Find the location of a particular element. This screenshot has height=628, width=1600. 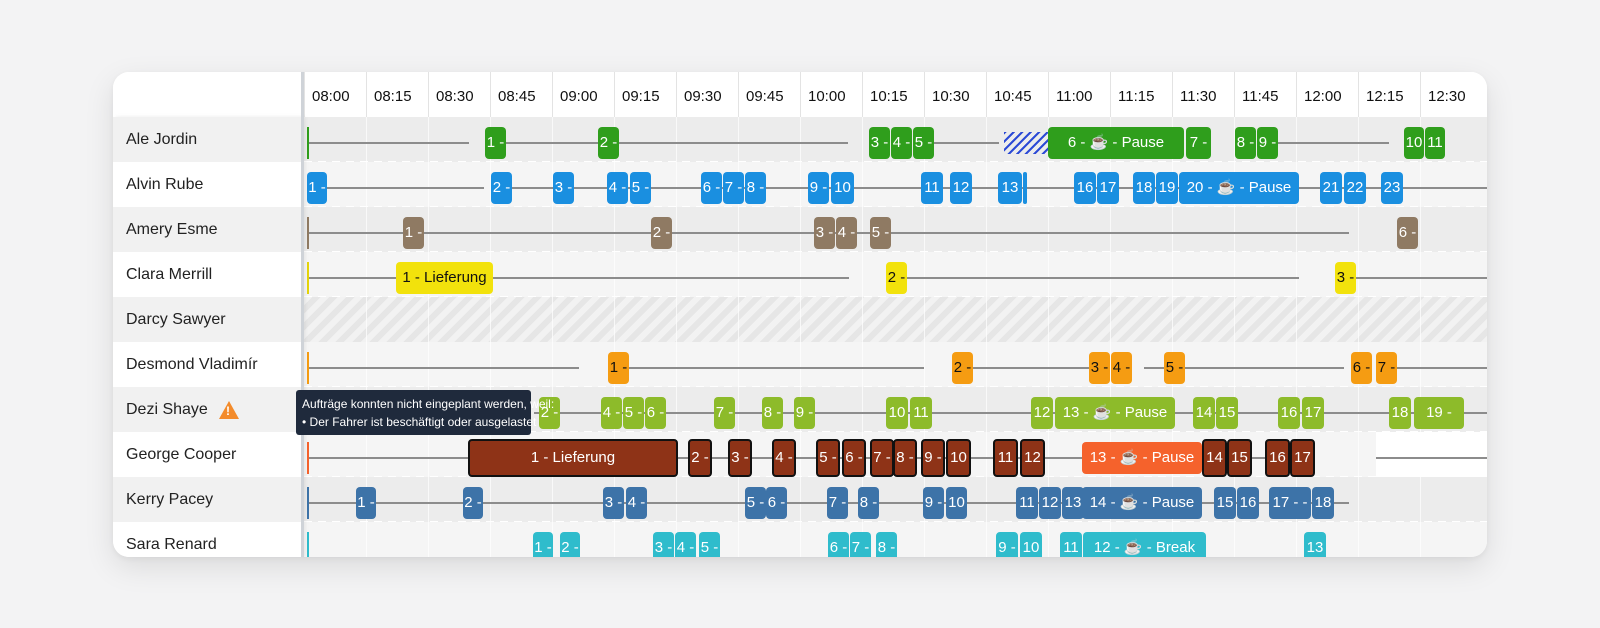

driver-name: Desmond Vladimír is located at coordinates (207, 365).